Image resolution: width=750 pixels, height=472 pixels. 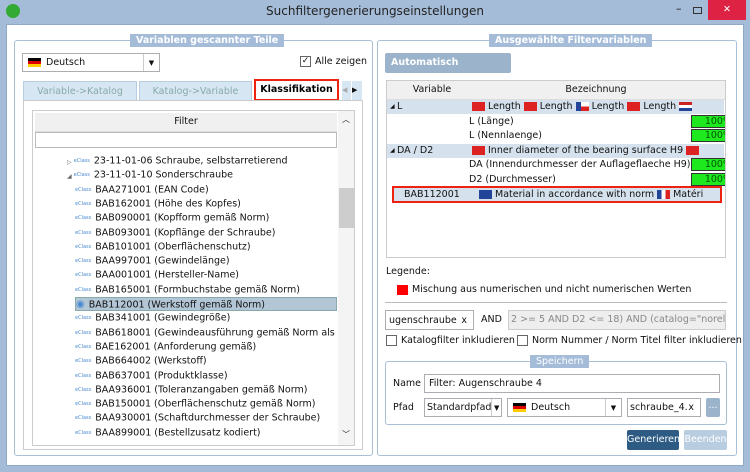 I want to click on checkbox-checked-icon: ✓, so click(x=305, y=61).